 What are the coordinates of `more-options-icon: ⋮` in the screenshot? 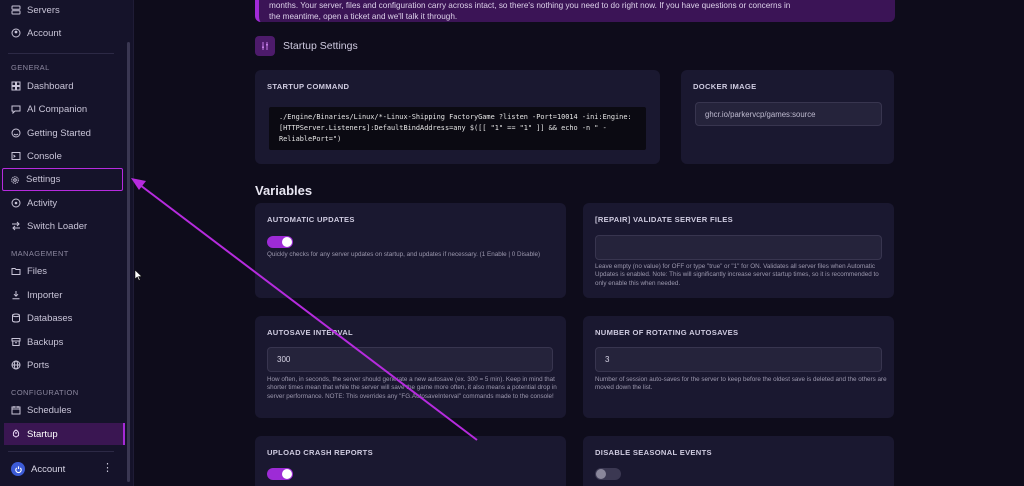 It's located at (107, 467).